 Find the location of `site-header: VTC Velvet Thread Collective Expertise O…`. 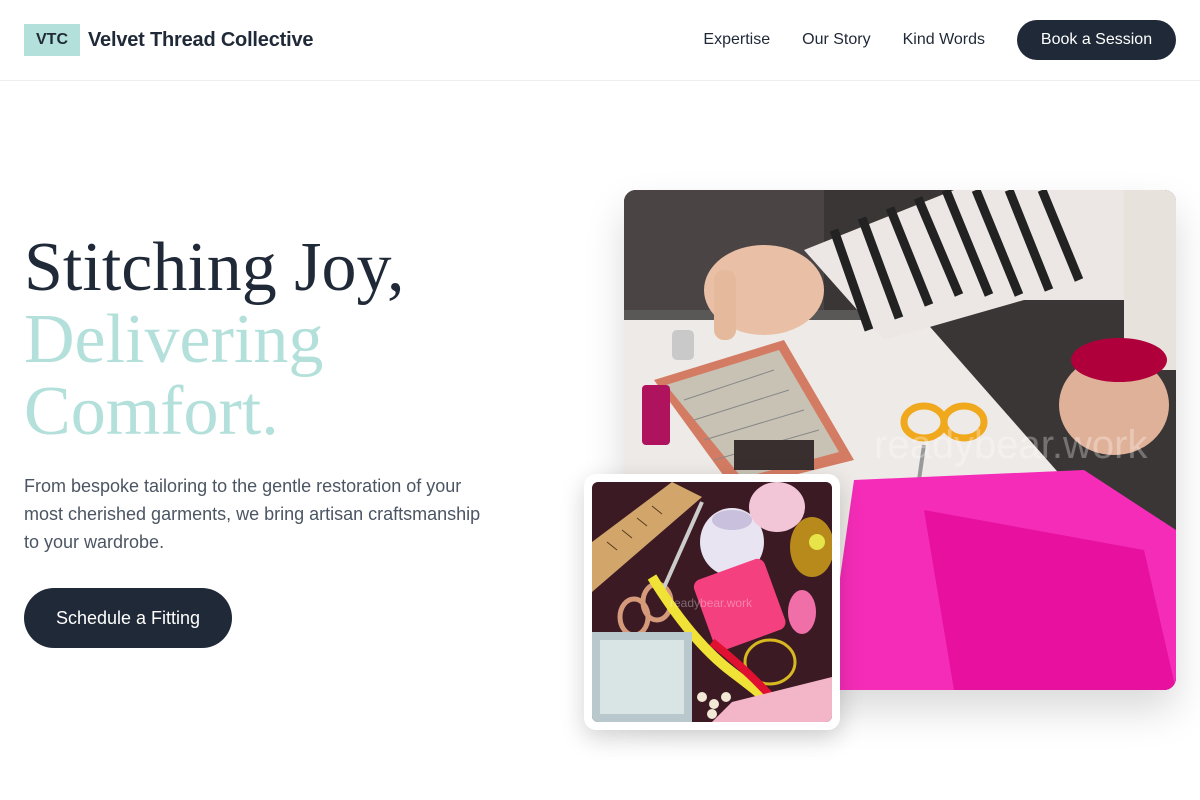

site-header: VTC Velvet Thread Collective Expertise O… is located at coordinates (600, 40).